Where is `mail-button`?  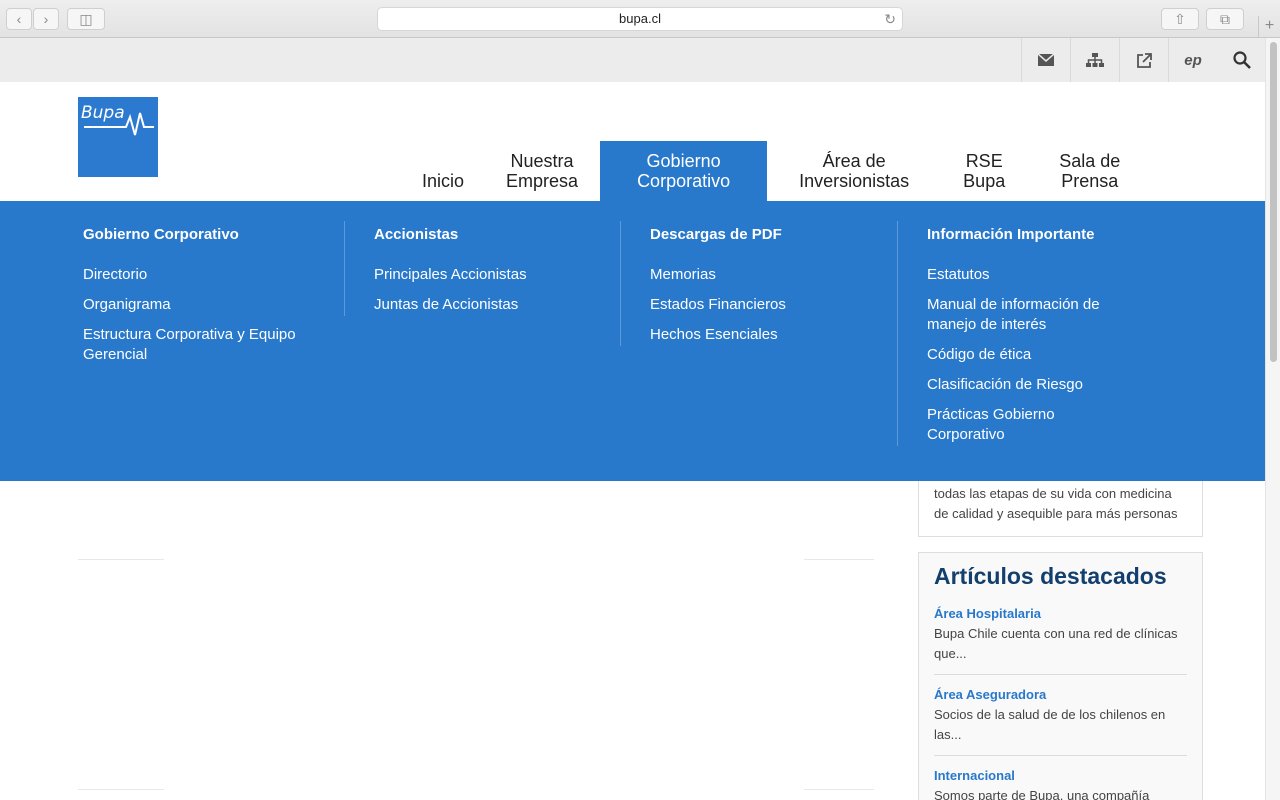 mail-button is located at coordinates (1045, 60).